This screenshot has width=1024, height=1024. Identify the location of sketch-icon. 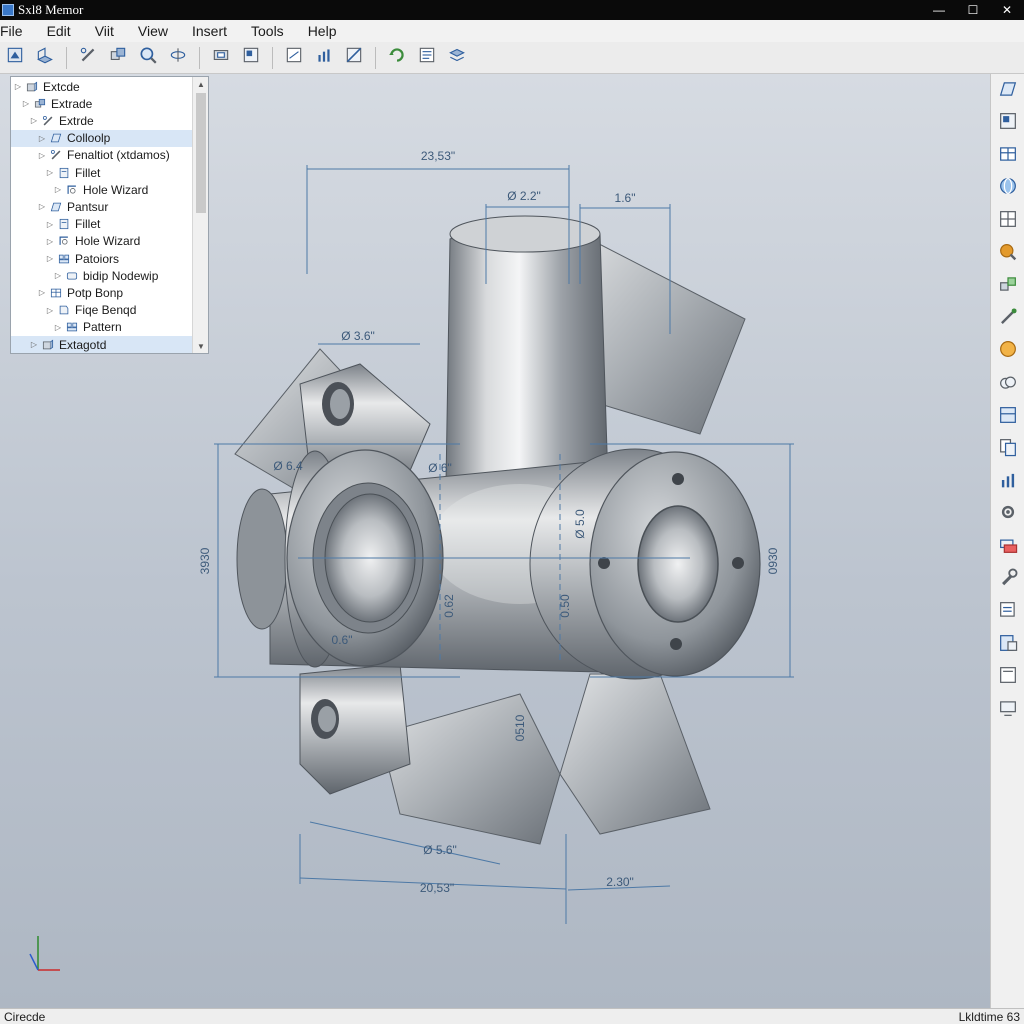
(48, 121).